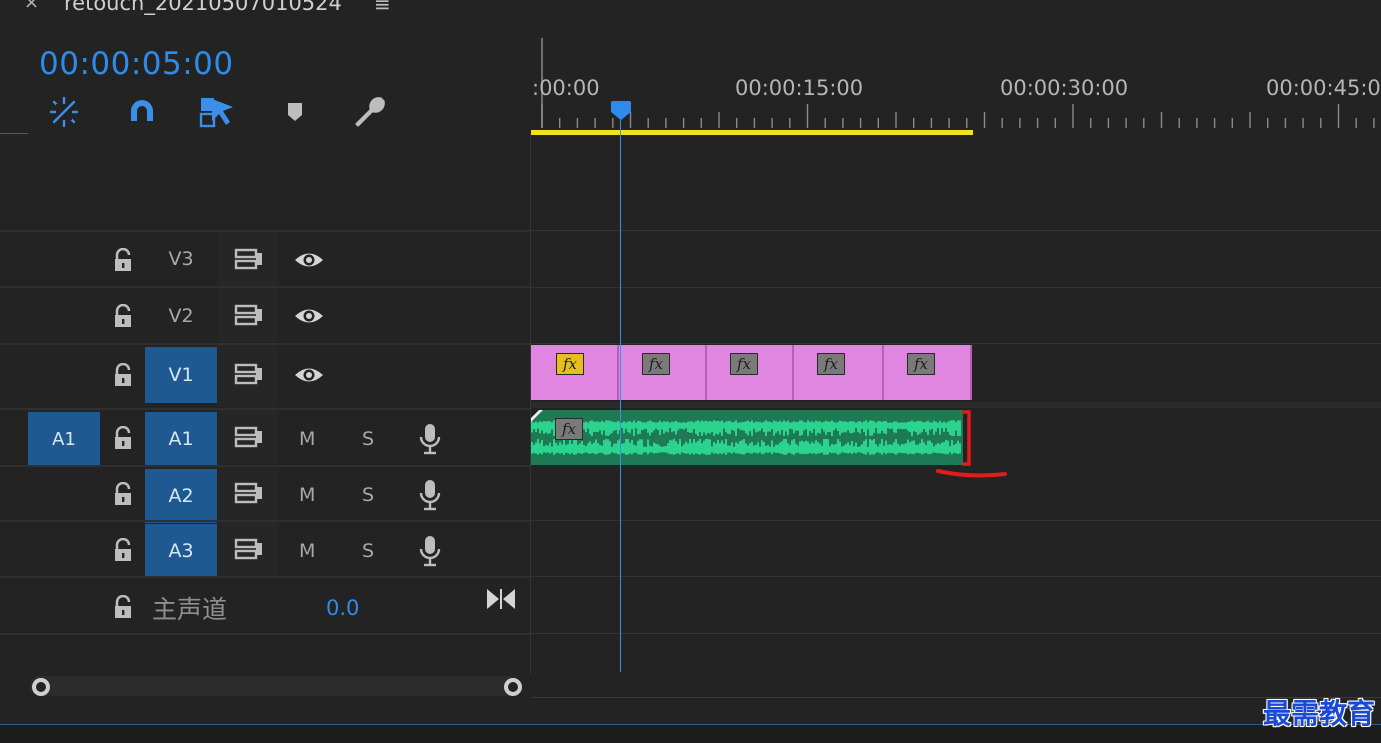 The image size is (1381, 743). What do you see at coordinates (64, 439) in the screenshot?
I see `source-patch-a1: A1` at bounding box center [64, 439].